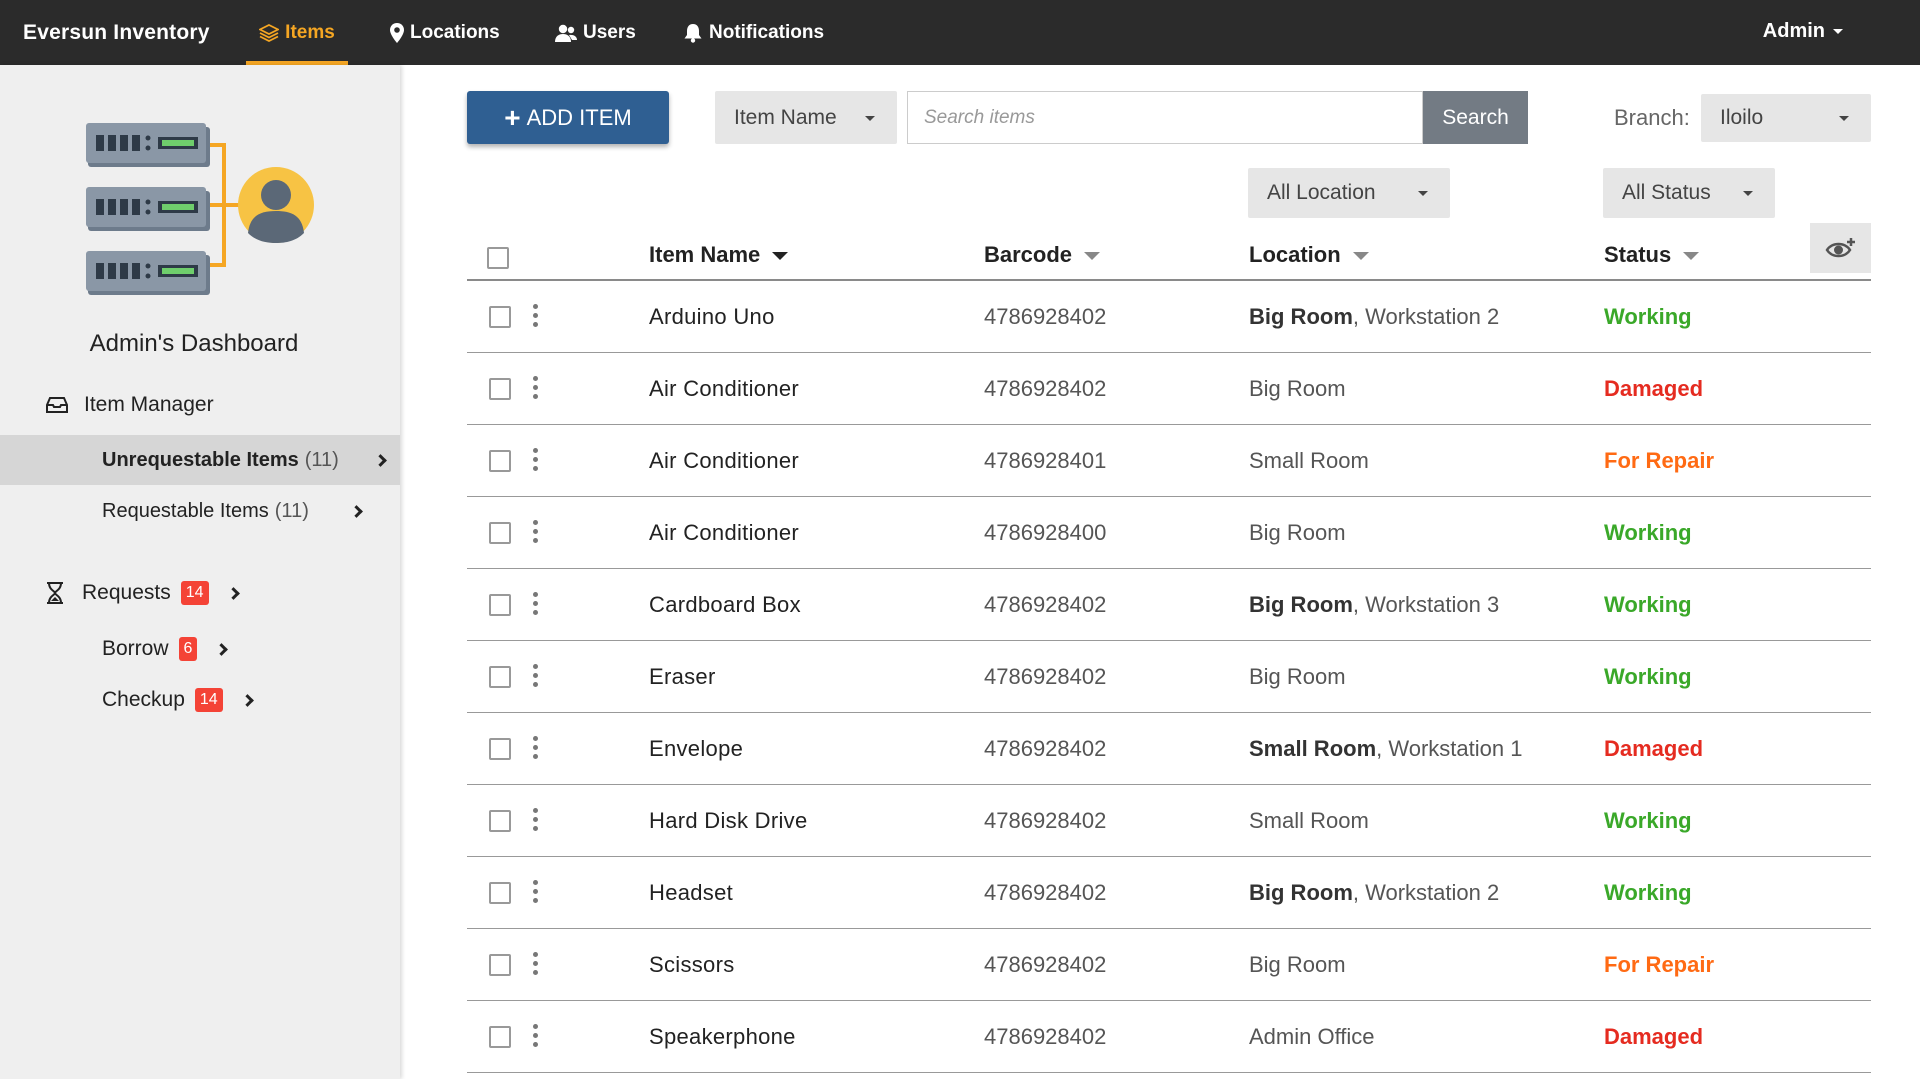  I want to click on hourglass-icon, so click(55, 593).